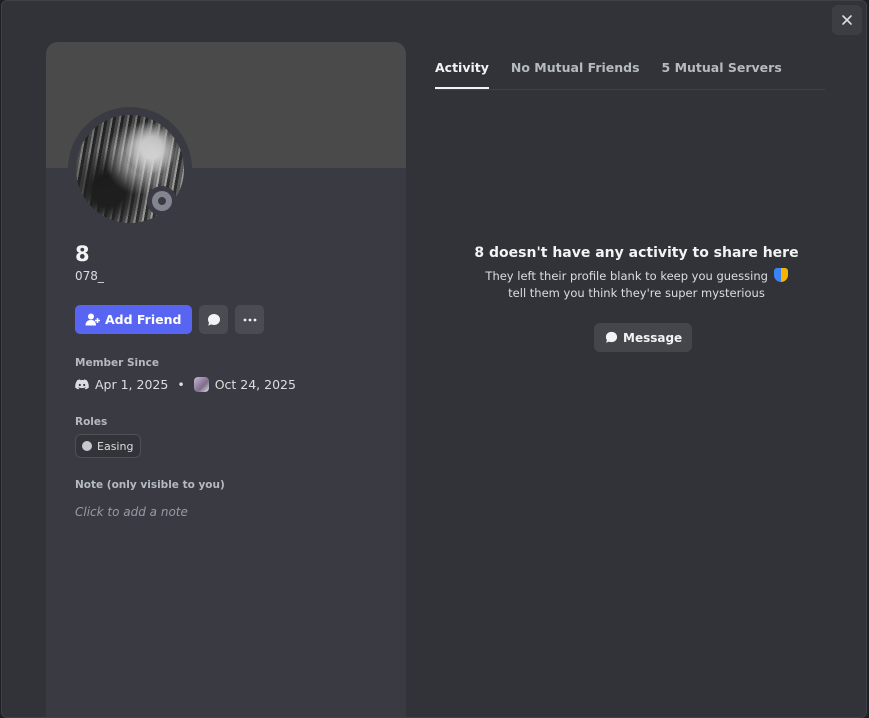 The width and height of the screenshot is (869, 718). Describe the element at coordinates (255, 384) in the screenshot. I see `server-join-date: Oct 24, 2025` at that location.